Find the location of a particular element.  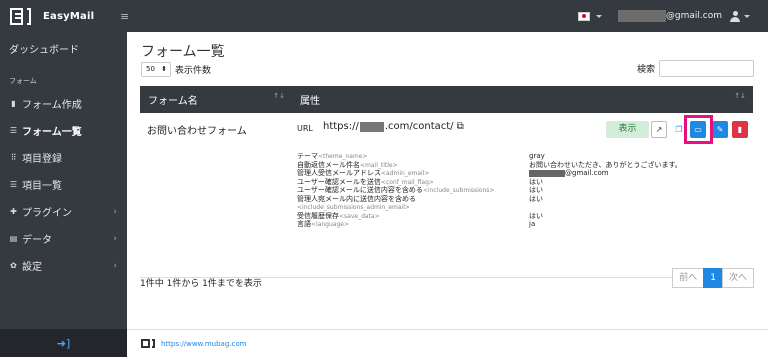

external-link-icon: ↗ is located at coordinates (659, 129).